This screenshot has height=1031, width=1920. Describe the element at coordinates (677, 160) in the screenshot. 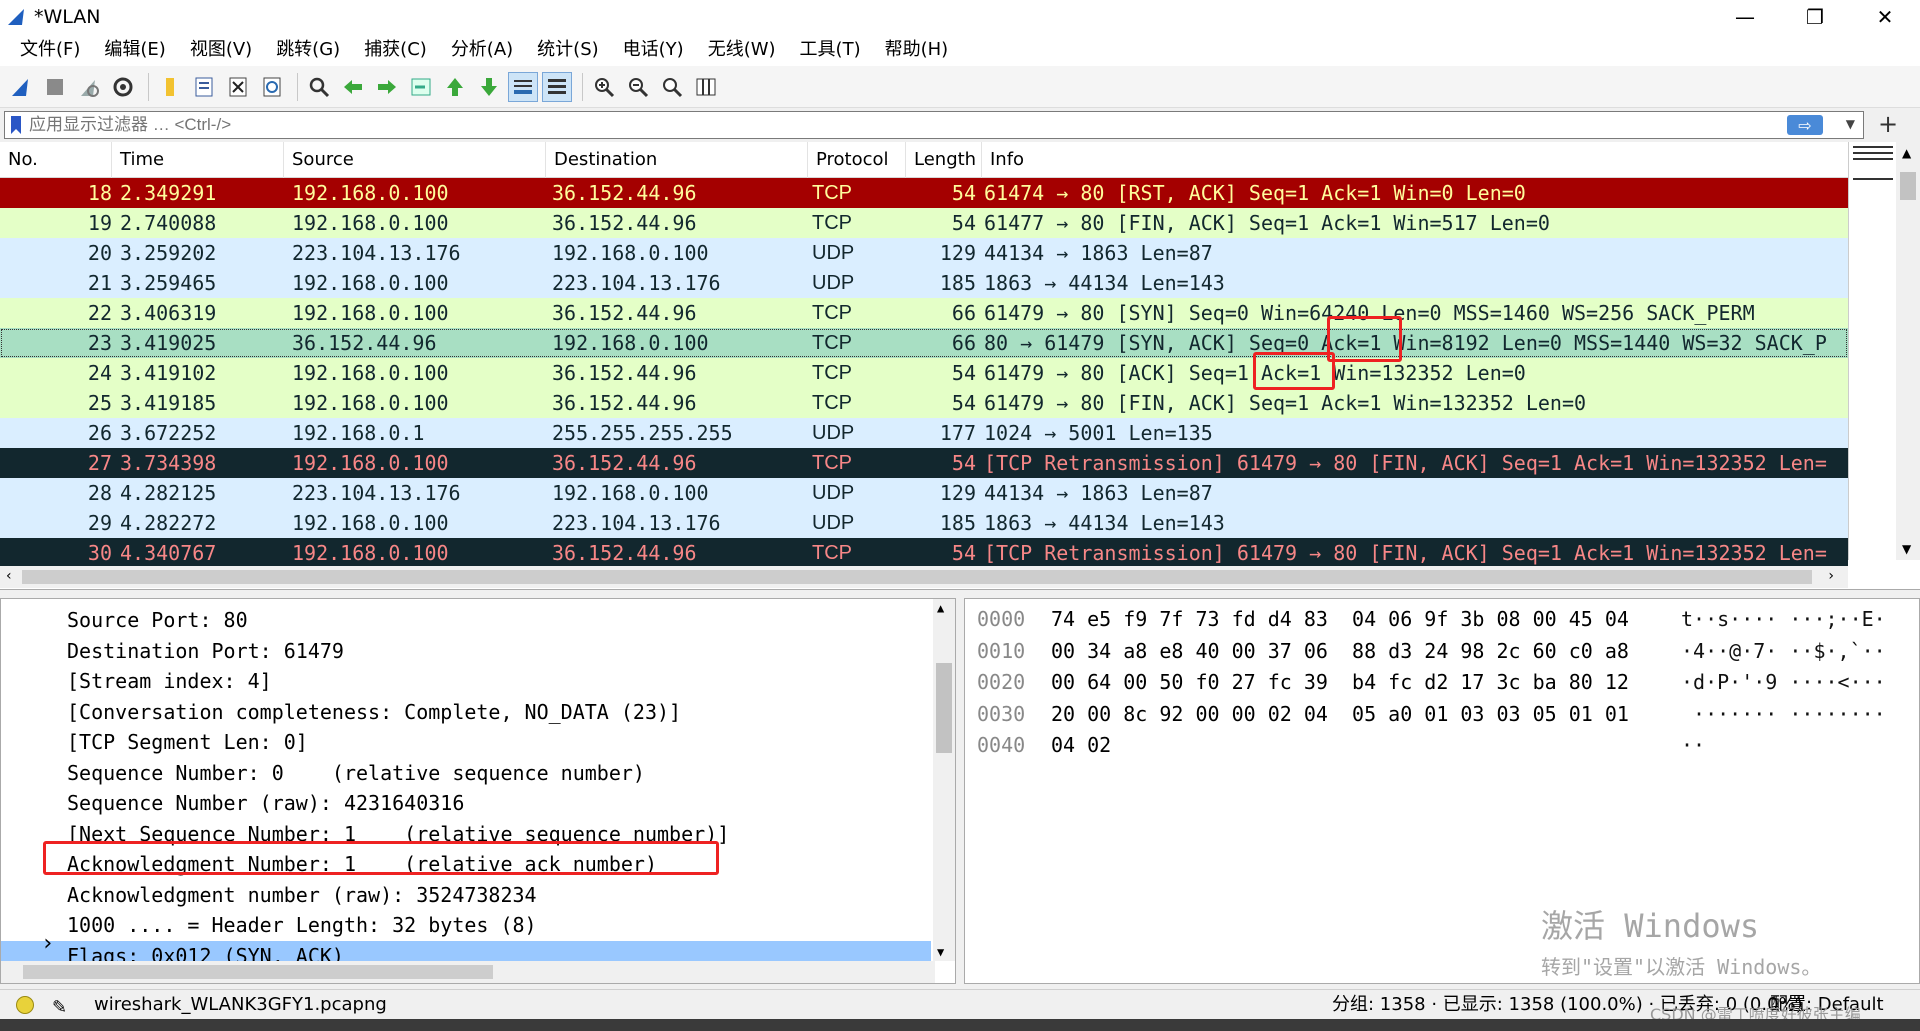

I see `column-destination: Destination` at that location.